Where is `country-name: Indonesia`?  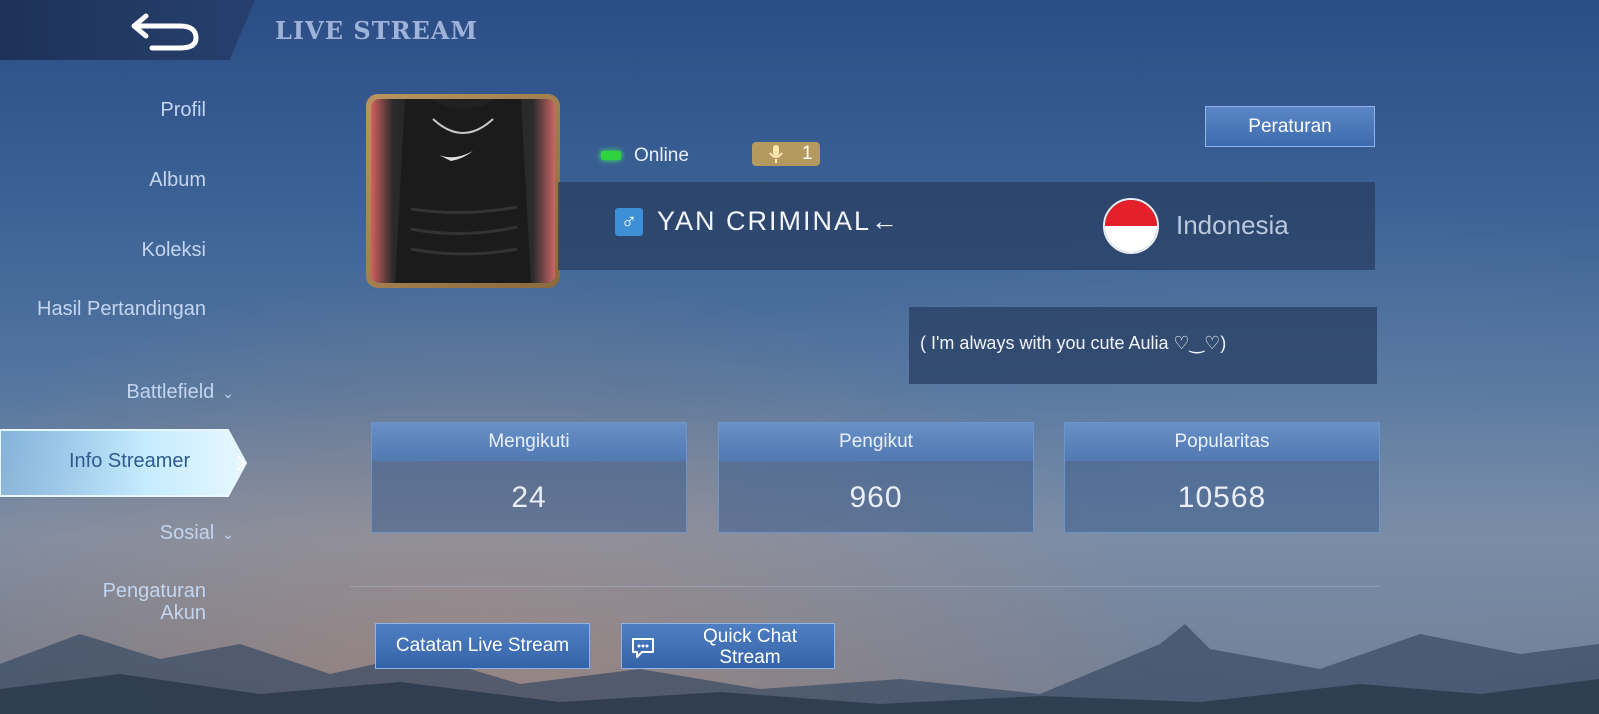
country-name: Indonesia is located at coordinates (1232, 225).